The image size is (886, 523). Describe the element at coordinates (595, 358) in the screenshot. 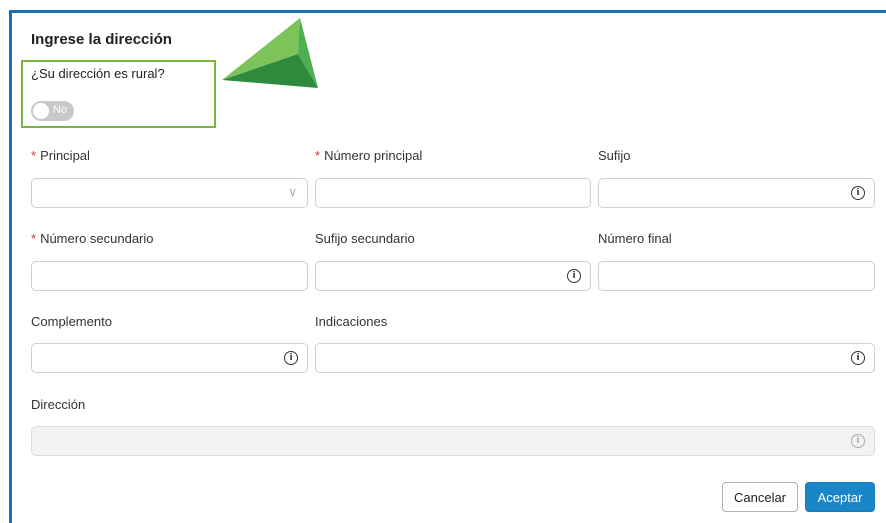

I see `indicaciones-input: i` at that location.